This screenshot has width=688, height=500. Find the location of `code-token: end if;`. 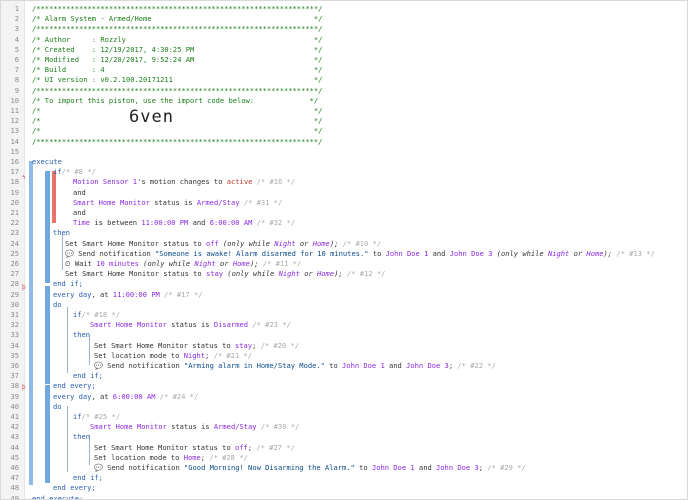

code-token: end if; is located at coordinates (88, 376).